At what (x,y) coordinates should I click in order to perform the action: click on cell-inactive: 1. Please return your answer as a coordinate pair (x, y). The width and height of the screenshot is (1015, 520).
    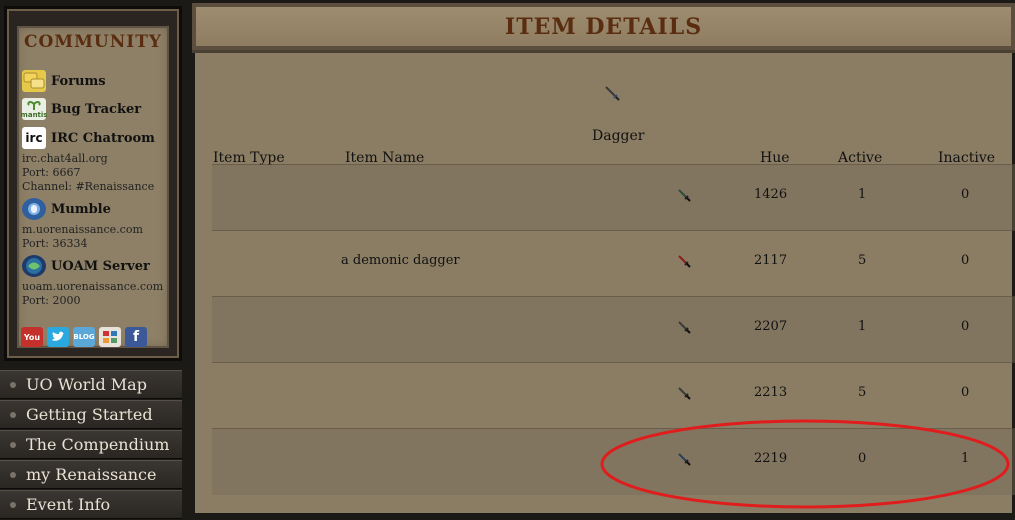
    Looking at the image, I should click on (965, 458).